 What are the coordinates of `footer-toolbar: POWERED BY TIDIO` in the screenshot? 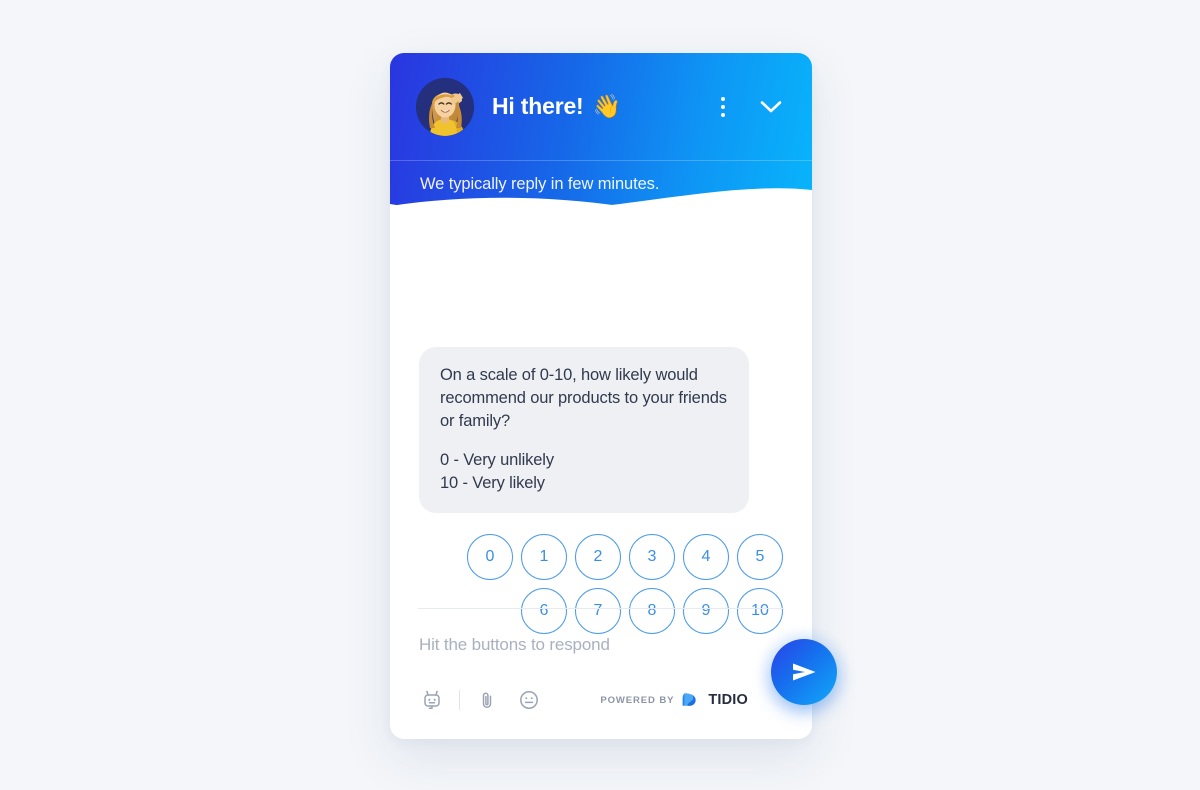 It's located at (601, 700).